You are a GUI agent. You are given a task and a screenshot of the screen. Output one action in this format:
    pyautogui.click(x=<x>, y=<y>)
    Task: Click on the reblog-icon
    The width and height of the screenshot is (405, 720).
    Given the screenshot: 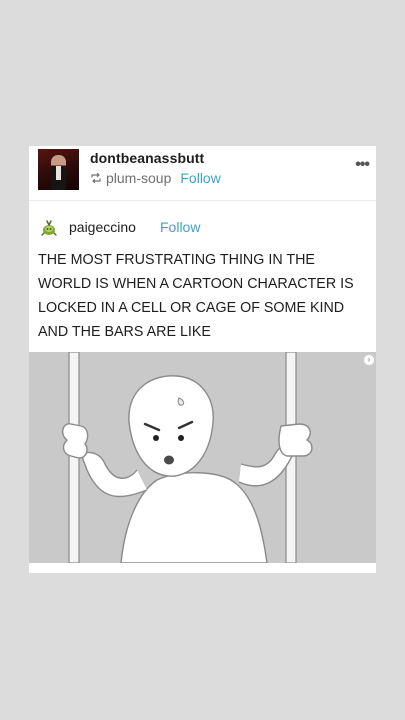 What is the action you would take?
    pyautogui.click(x=96, y=178)
    